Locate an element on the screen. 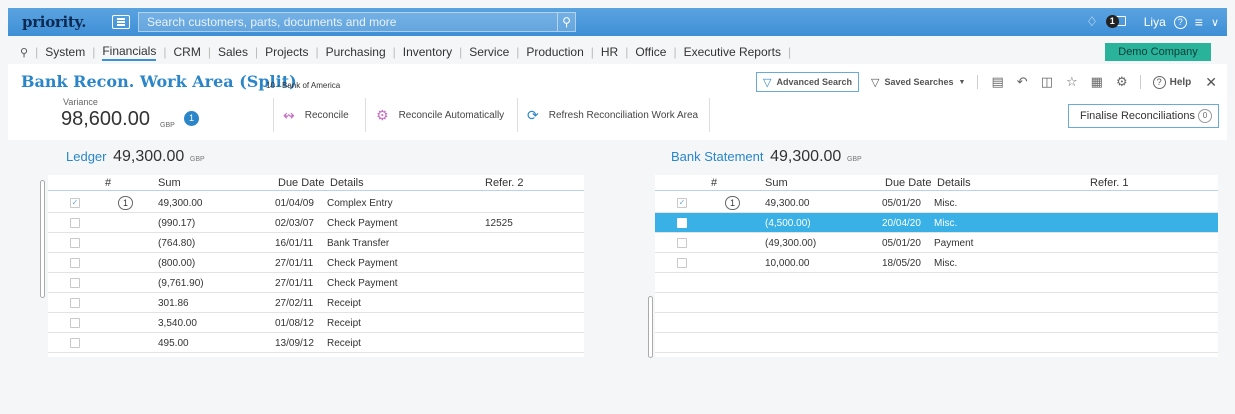 The width and height of the screenshot is (1235, 414). row-sum: (4,500.00) is located at coordinates (788, 223).